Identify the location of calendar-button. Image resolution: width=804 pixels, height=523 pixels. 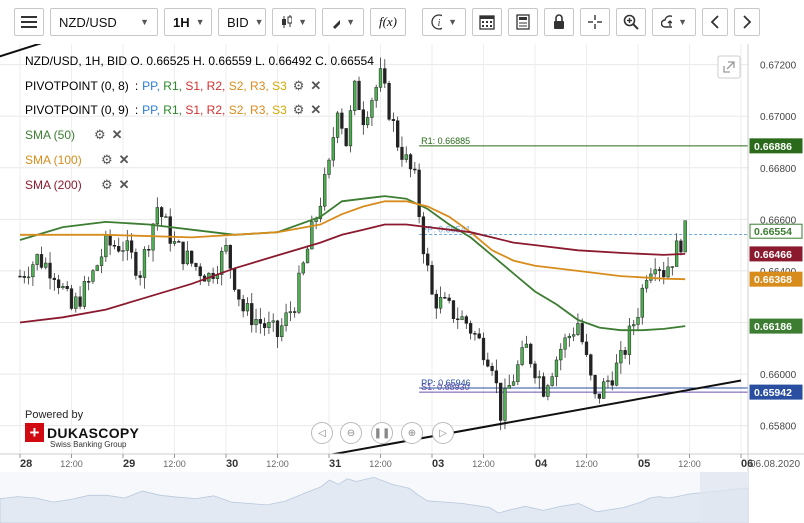
(487, 22).